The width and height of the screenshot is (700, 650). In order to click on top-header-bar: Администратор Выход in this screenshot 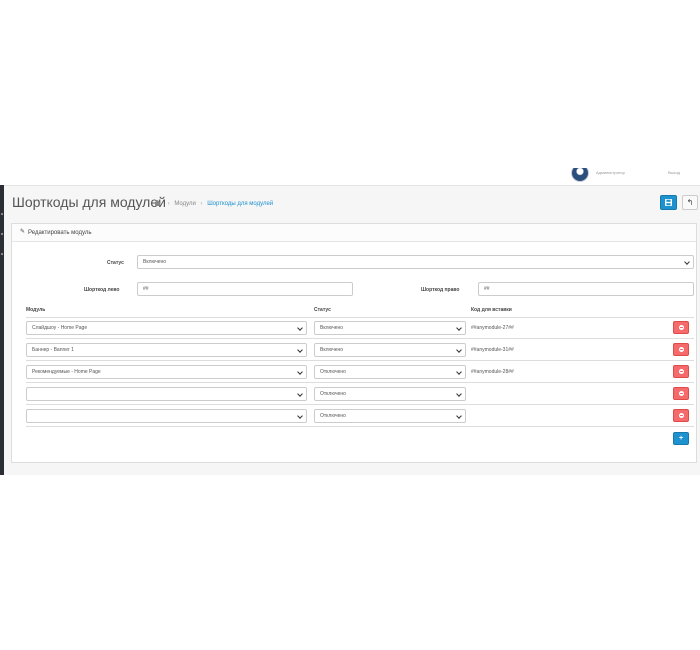, I will do `click(350, 176)`.